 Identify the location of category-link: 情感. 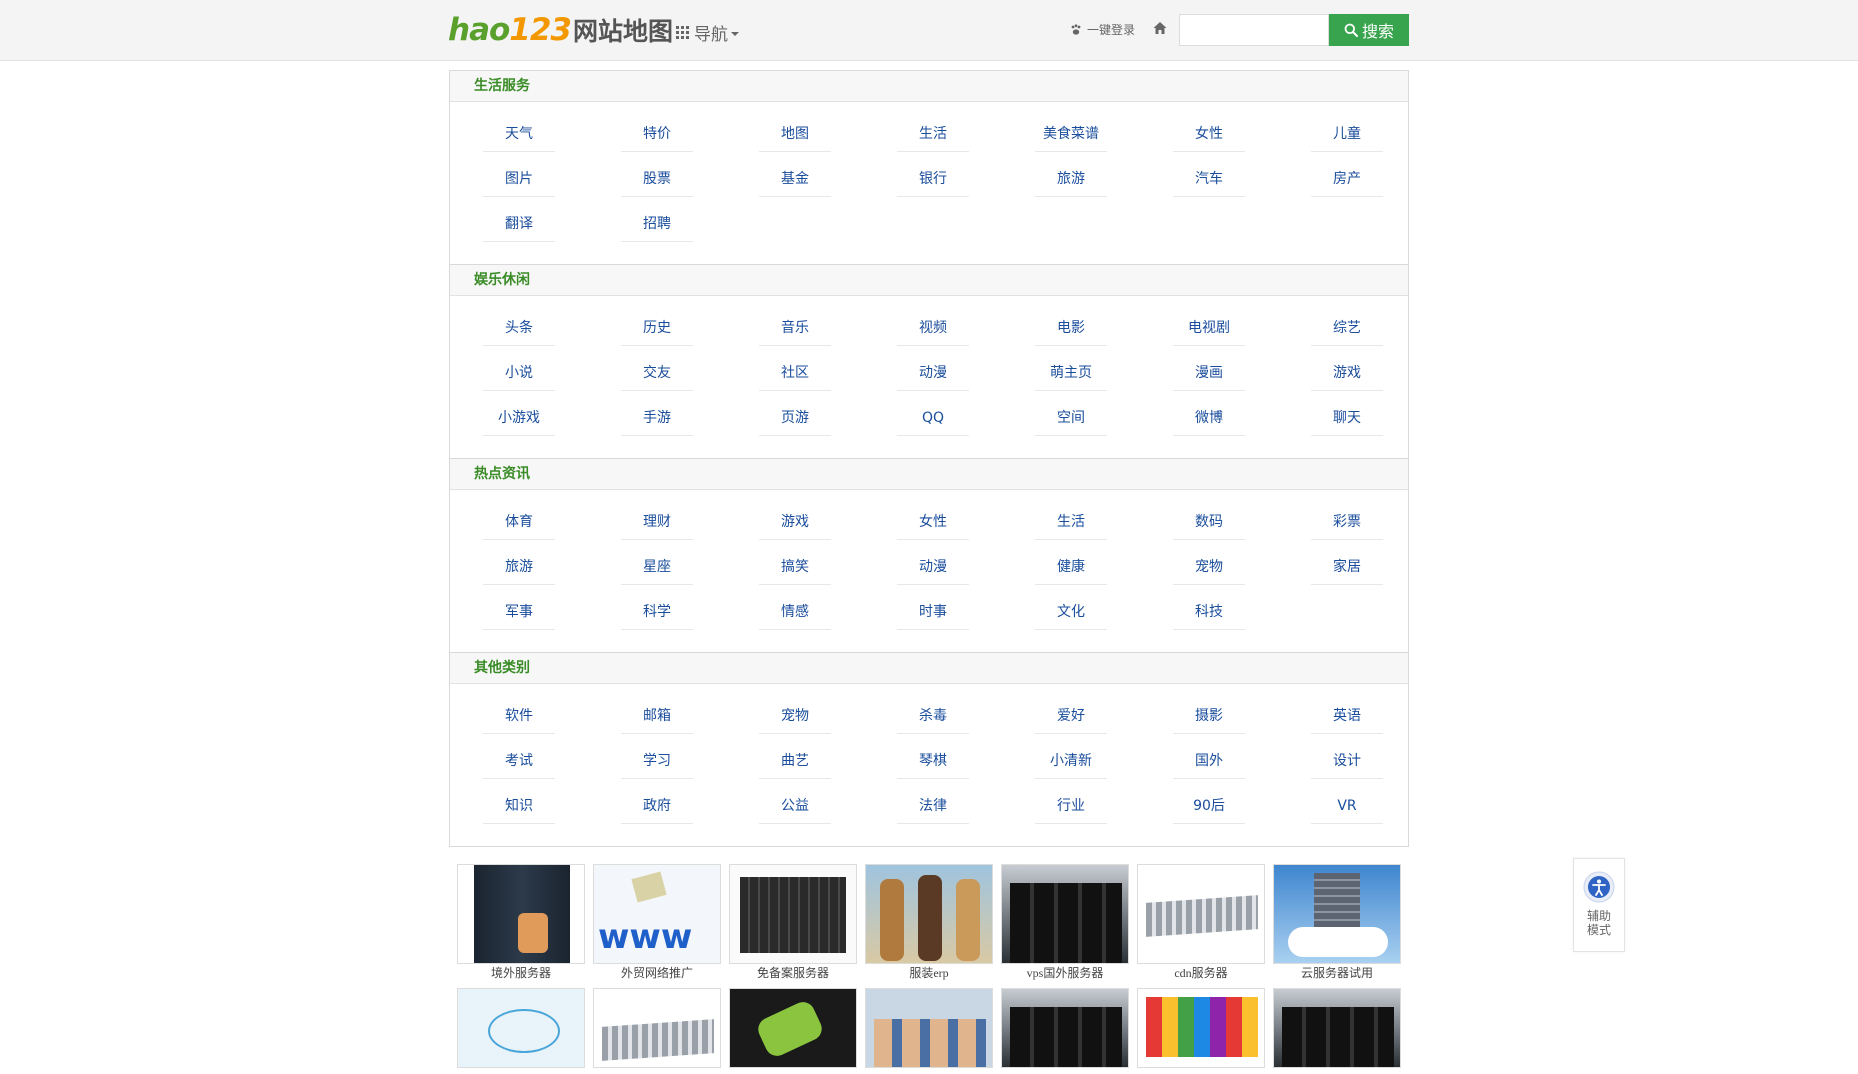
(795, 612).